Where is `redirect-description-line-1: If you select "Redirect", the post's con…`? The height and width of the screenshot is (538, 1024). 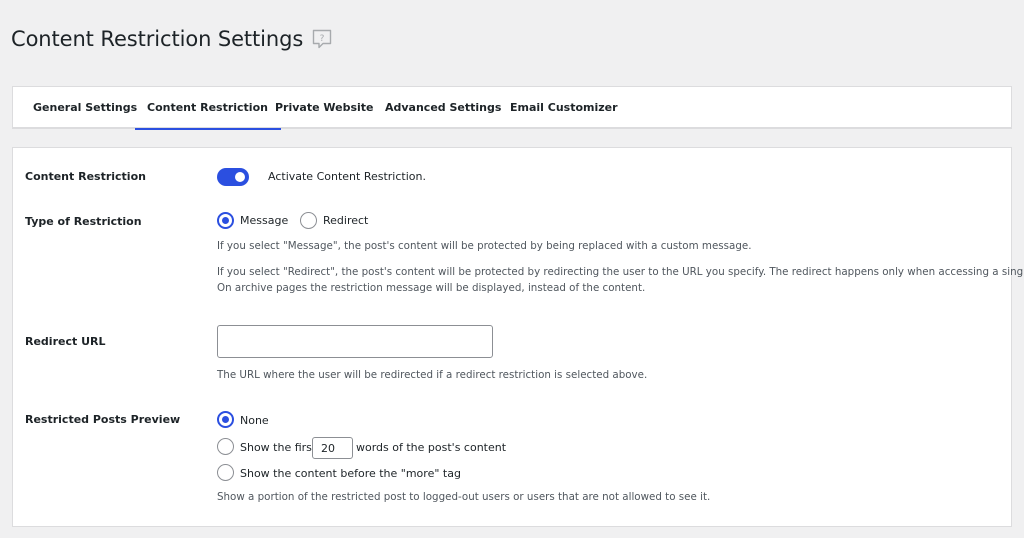
redirect-description-line-1: If you select "Redirect", the post's con… is located at coordinates (620, 272).